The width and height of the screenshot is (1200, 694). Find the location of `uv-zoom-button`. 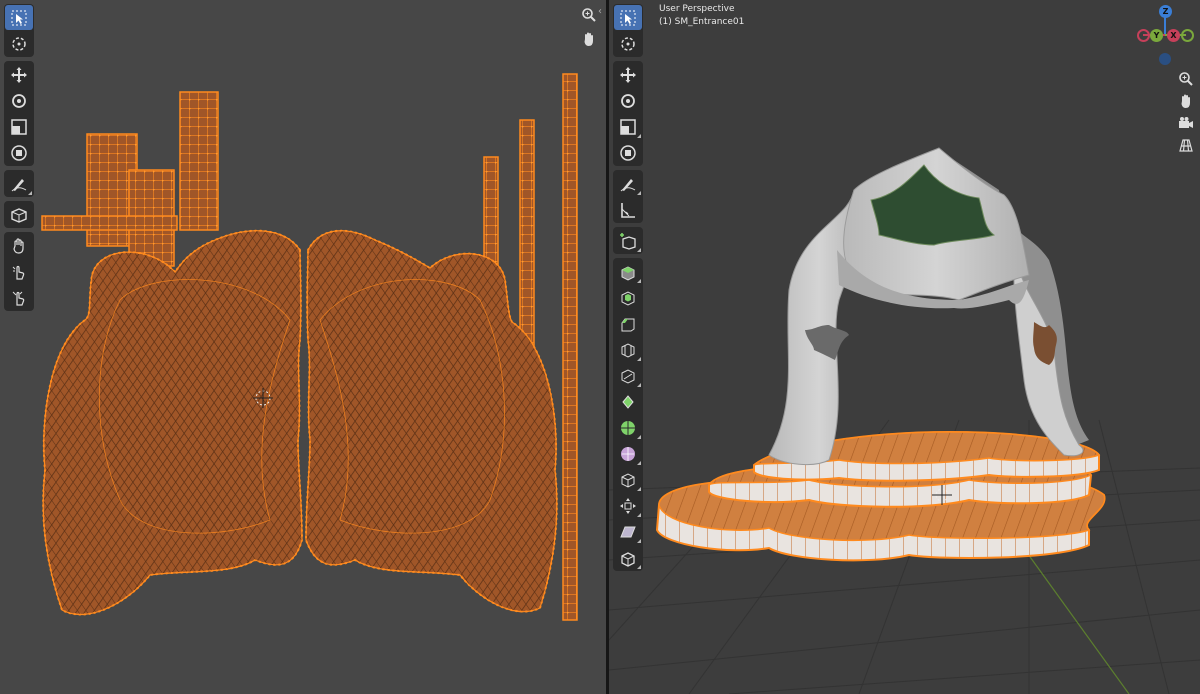

uv-zoom-button is located at coordinates (589, 15).